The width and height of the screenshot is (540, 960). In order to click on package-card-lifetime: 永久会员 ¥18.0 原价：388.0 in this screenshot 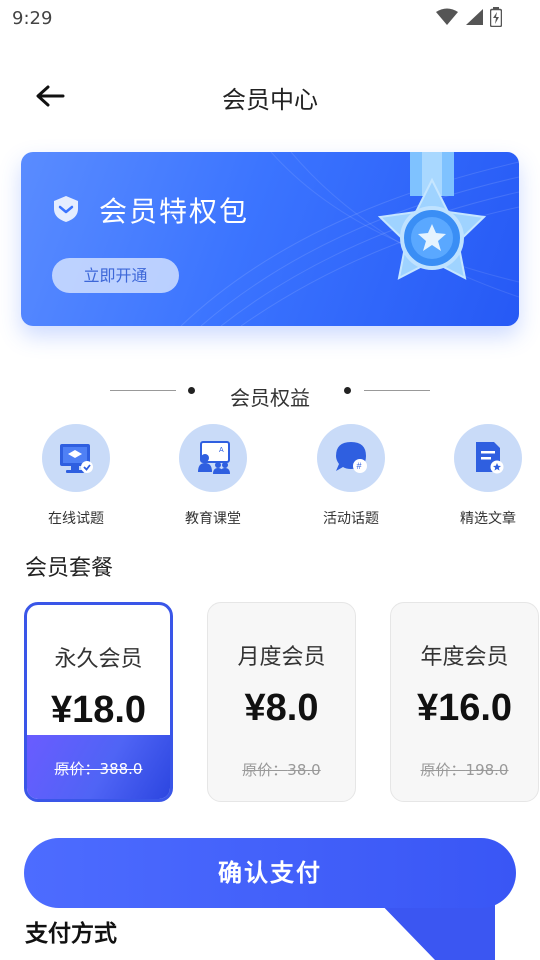, I will do `click(98, 702)`.